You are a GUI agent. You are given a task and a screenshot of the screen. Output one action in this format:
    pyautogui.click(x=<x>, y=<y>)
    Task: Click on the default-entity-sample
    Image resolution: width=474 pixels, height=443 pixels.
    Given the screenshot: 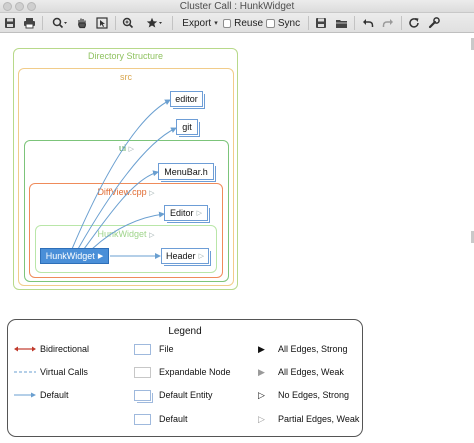 What is the action you would take?
    pyautogui.click(x=143, y=396)
    